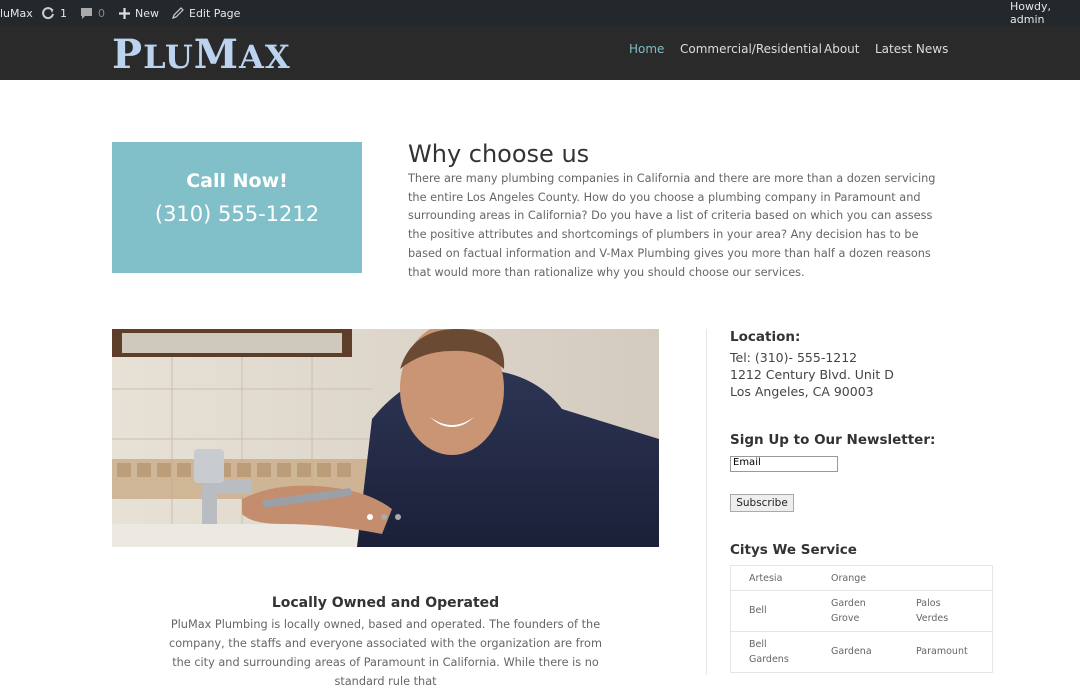  Describe the element at coordinates (849, 578) in the screenshot. I see `city-cell: Orange` at that location.